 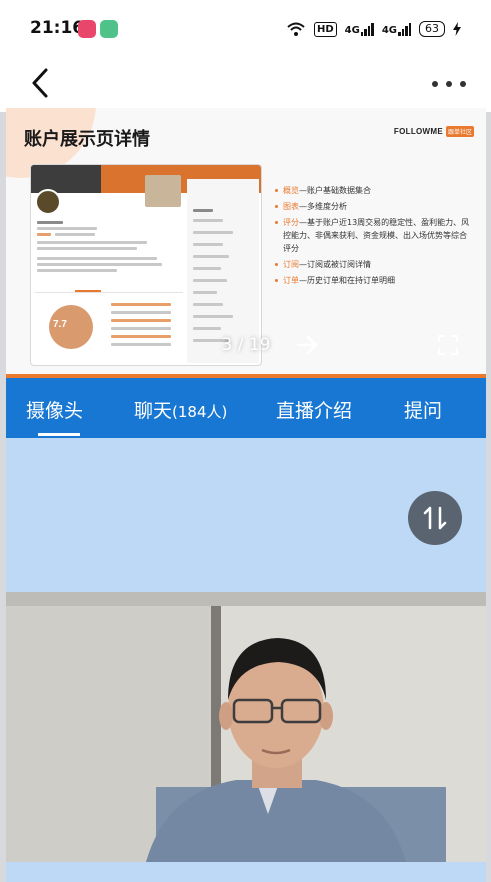 I want to click on brand-logo: FOLLOWME 跟单社区, so click(x=434, y=131).